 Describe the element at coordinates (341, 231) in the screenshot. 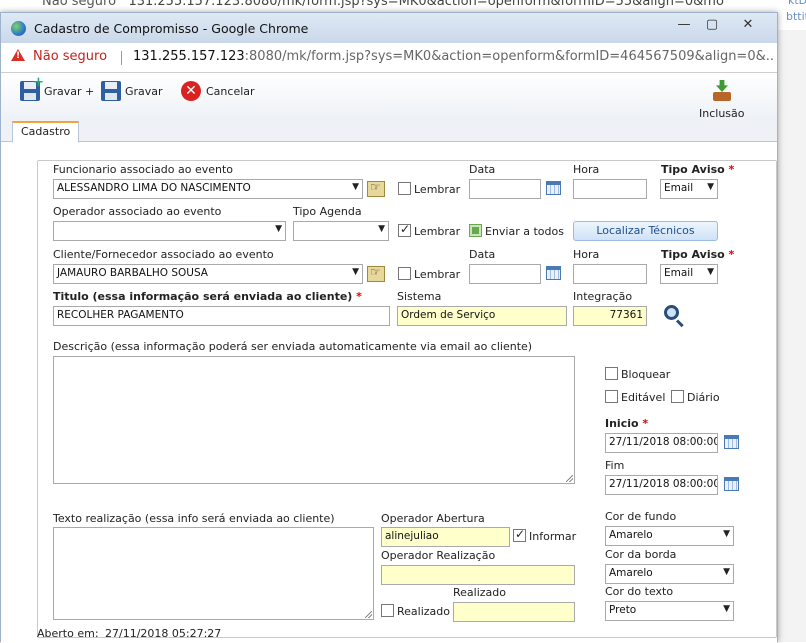

I see `tipo-agenda-select: ▼` at that location.